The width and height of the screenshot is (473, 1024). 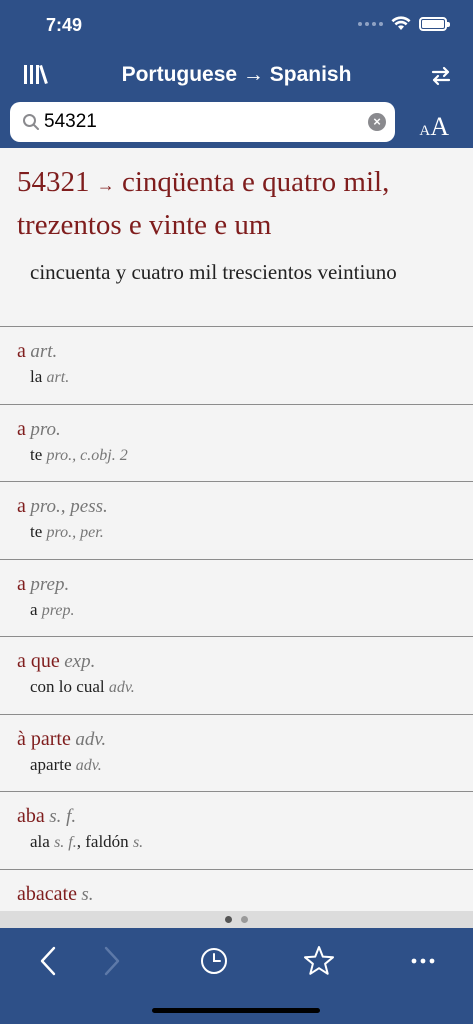 What do you see at coordinates (228, 919) in the screenshot?
I see `page-dot-active` at bounding box center [228, 919].